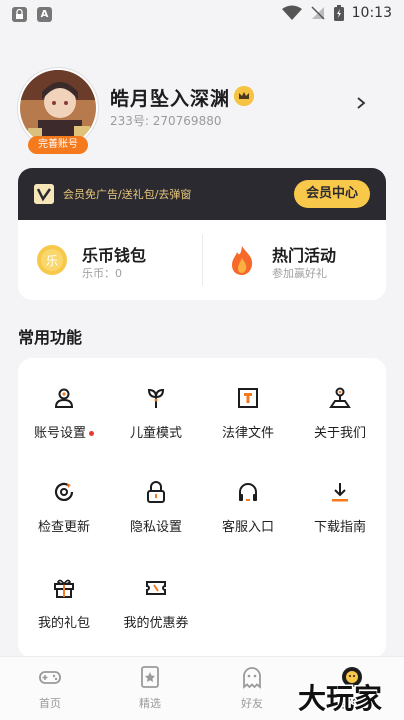 The height and width of the screenshot is (720, 404). Describe the element at coordinates (114, 255) in the screenshot. I see `coin-wallet-title: 乐币钱包` at that location.